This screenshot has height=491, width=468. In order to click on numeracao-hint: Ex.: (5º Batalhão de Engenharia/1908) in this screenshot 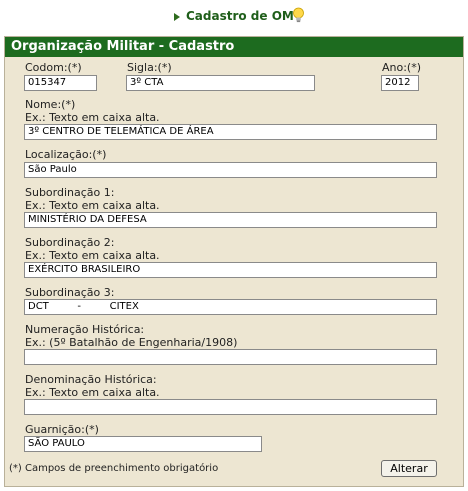, I will do `click(131, 342)`.